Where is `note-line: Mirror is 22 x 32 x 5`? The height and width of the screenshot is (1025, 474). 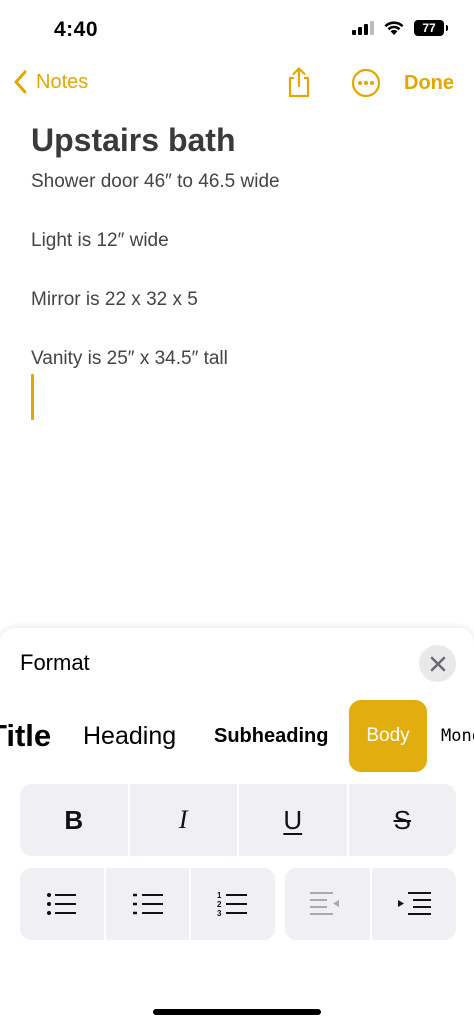 note-line: Mirror is 22 x 32 x 5 is located at coordinates (114, 300).